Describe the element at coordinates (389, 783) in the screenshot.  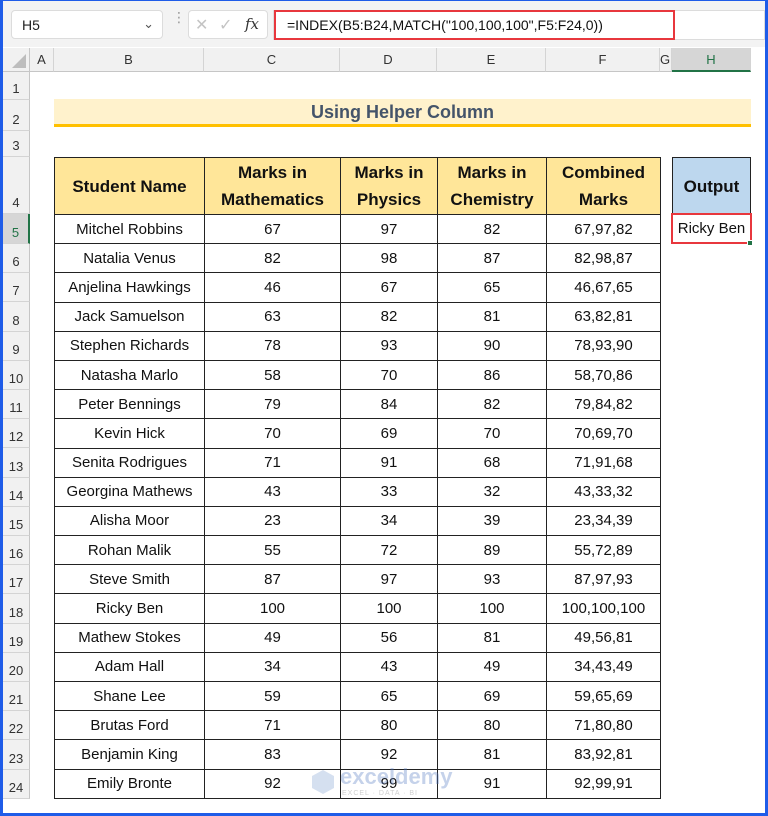
I see `physics-cell: 99` at that location.